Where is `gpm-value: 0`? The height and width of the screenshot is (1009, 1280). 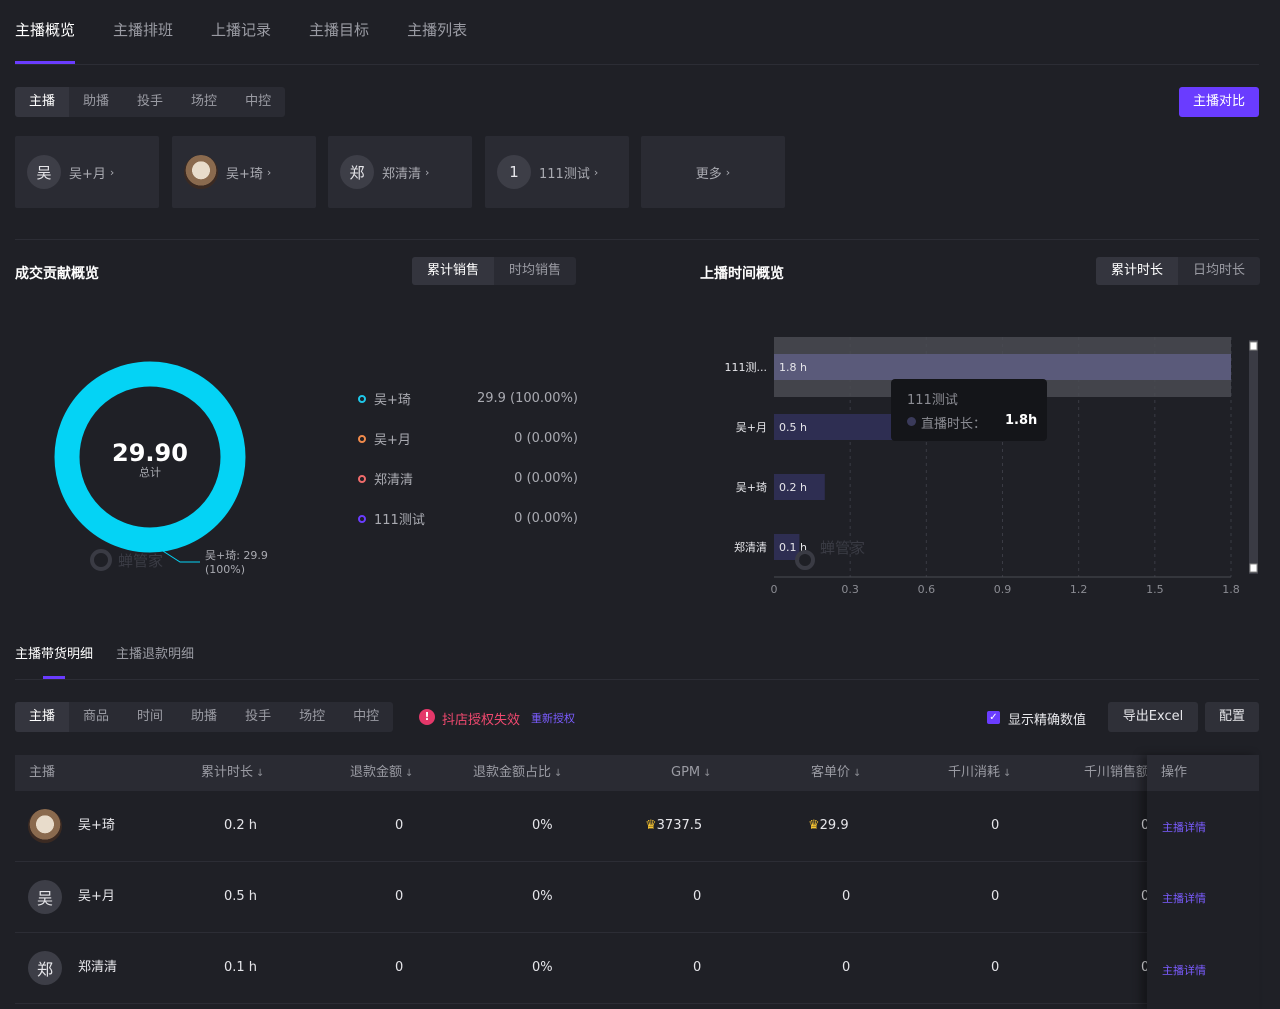 gpm-value: 0 is located at coordinates (697, 967).